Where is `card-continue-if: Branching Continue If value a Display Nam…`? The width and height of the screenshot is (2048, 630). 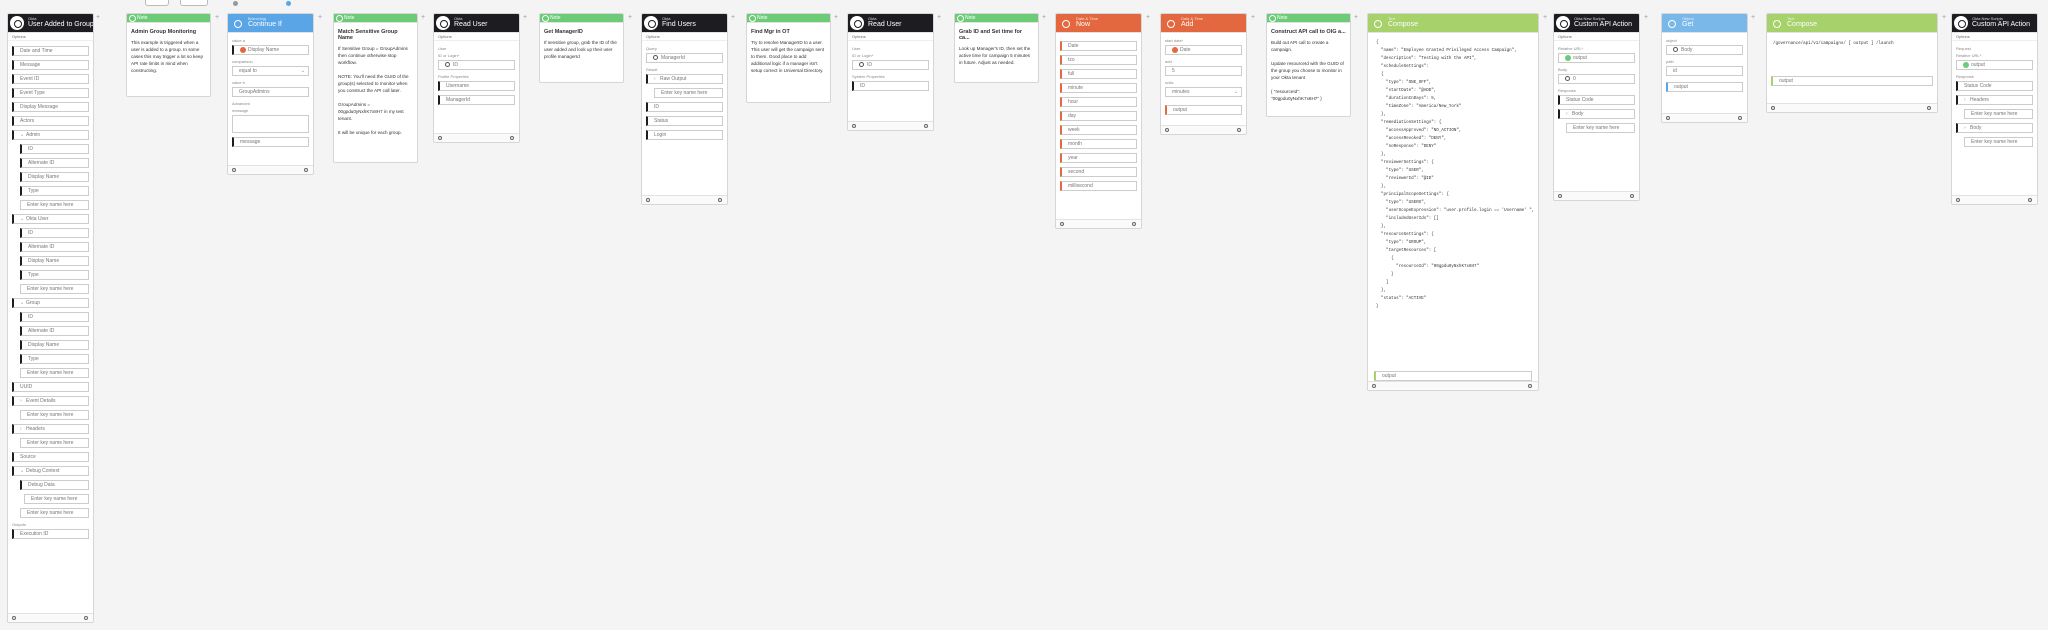 card-continue-if: Branching Continue If value a Display Nam… is located at coordinates (270, 94).